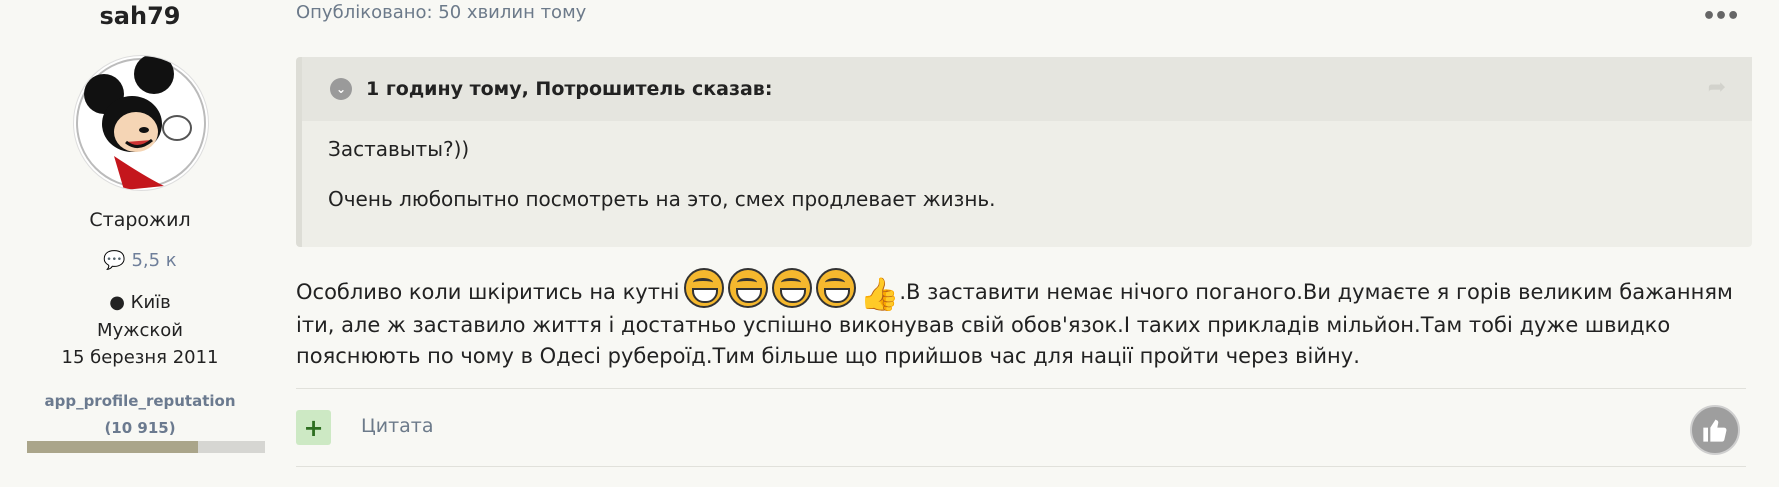  Describe the element at coordinates (879, 294) in the screenshot. I see `thumbs-up-emoji: 👍` at that location.